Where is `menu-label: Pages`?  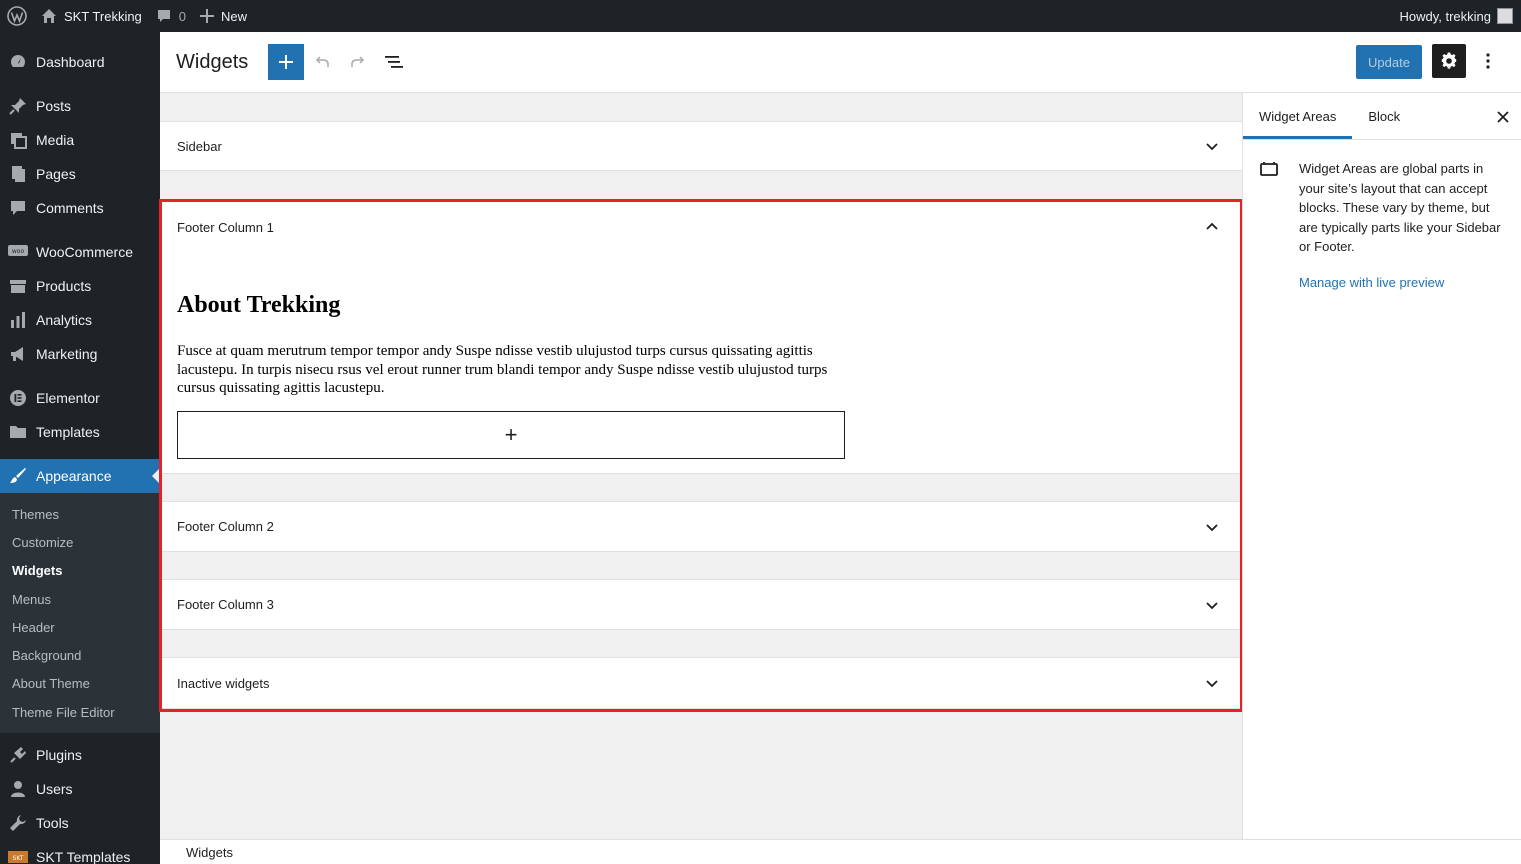 menu-label: Pages is located at coordinates (56, 174).